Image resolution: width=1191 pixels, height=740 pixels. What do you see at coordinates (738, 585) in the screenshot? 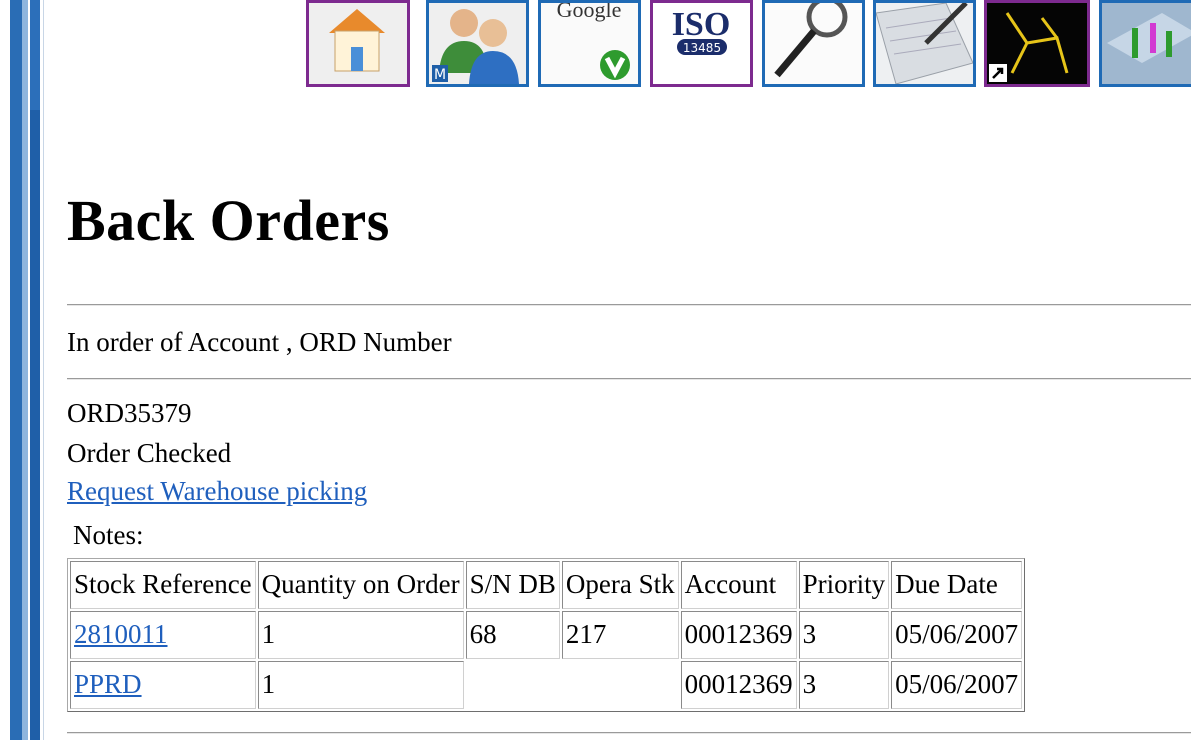
I see `column-header: Account` at bounding box center [738, 585].